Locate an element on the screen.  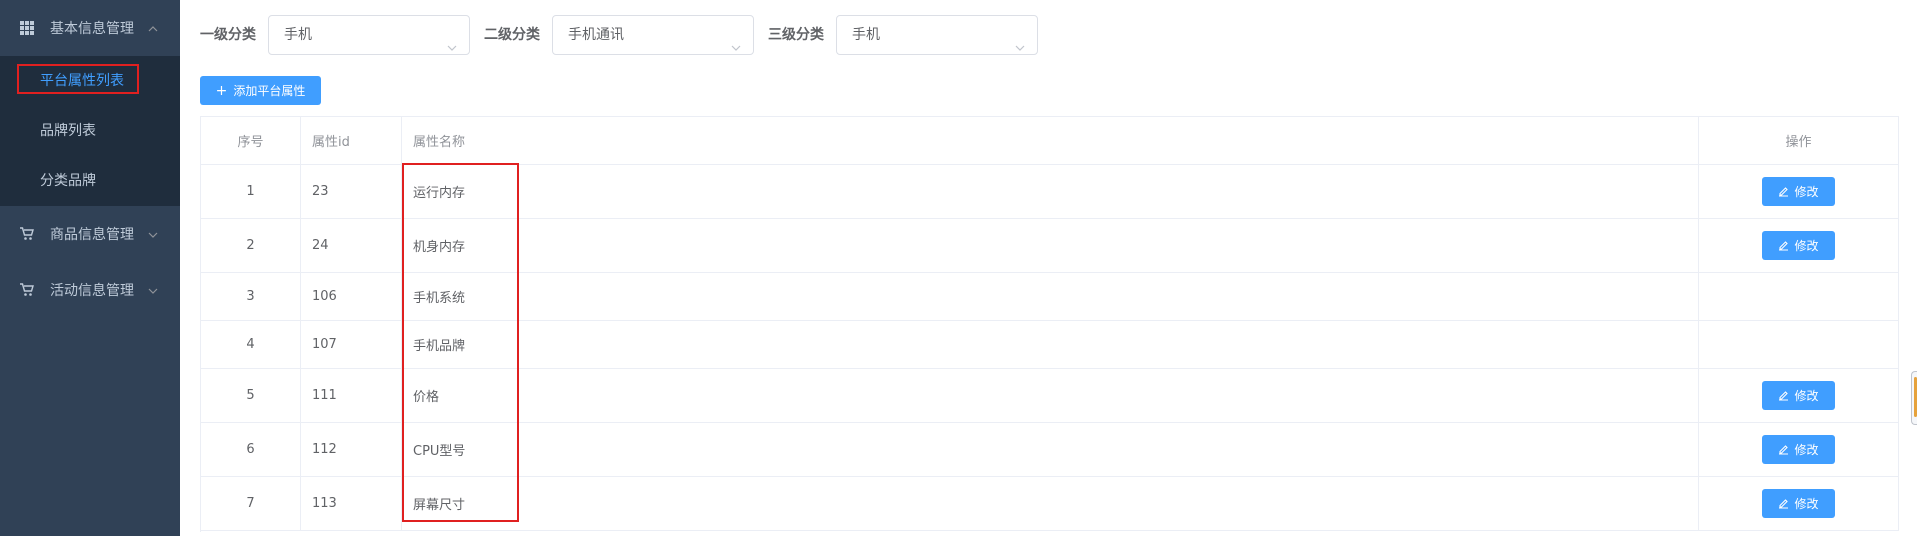
table-row: 5 111 价格 修改 is located at coordinates (1050, 396).